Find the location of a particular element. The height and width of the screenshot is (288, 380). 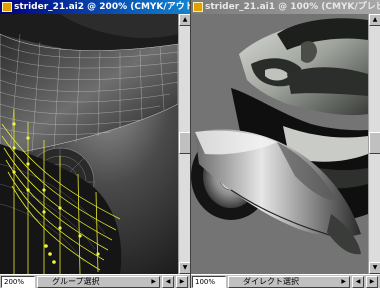

right-window-titlebar: strider_21.ai1 @ 100% (CMYK/プレビュー is located at coordinates (285, 7).